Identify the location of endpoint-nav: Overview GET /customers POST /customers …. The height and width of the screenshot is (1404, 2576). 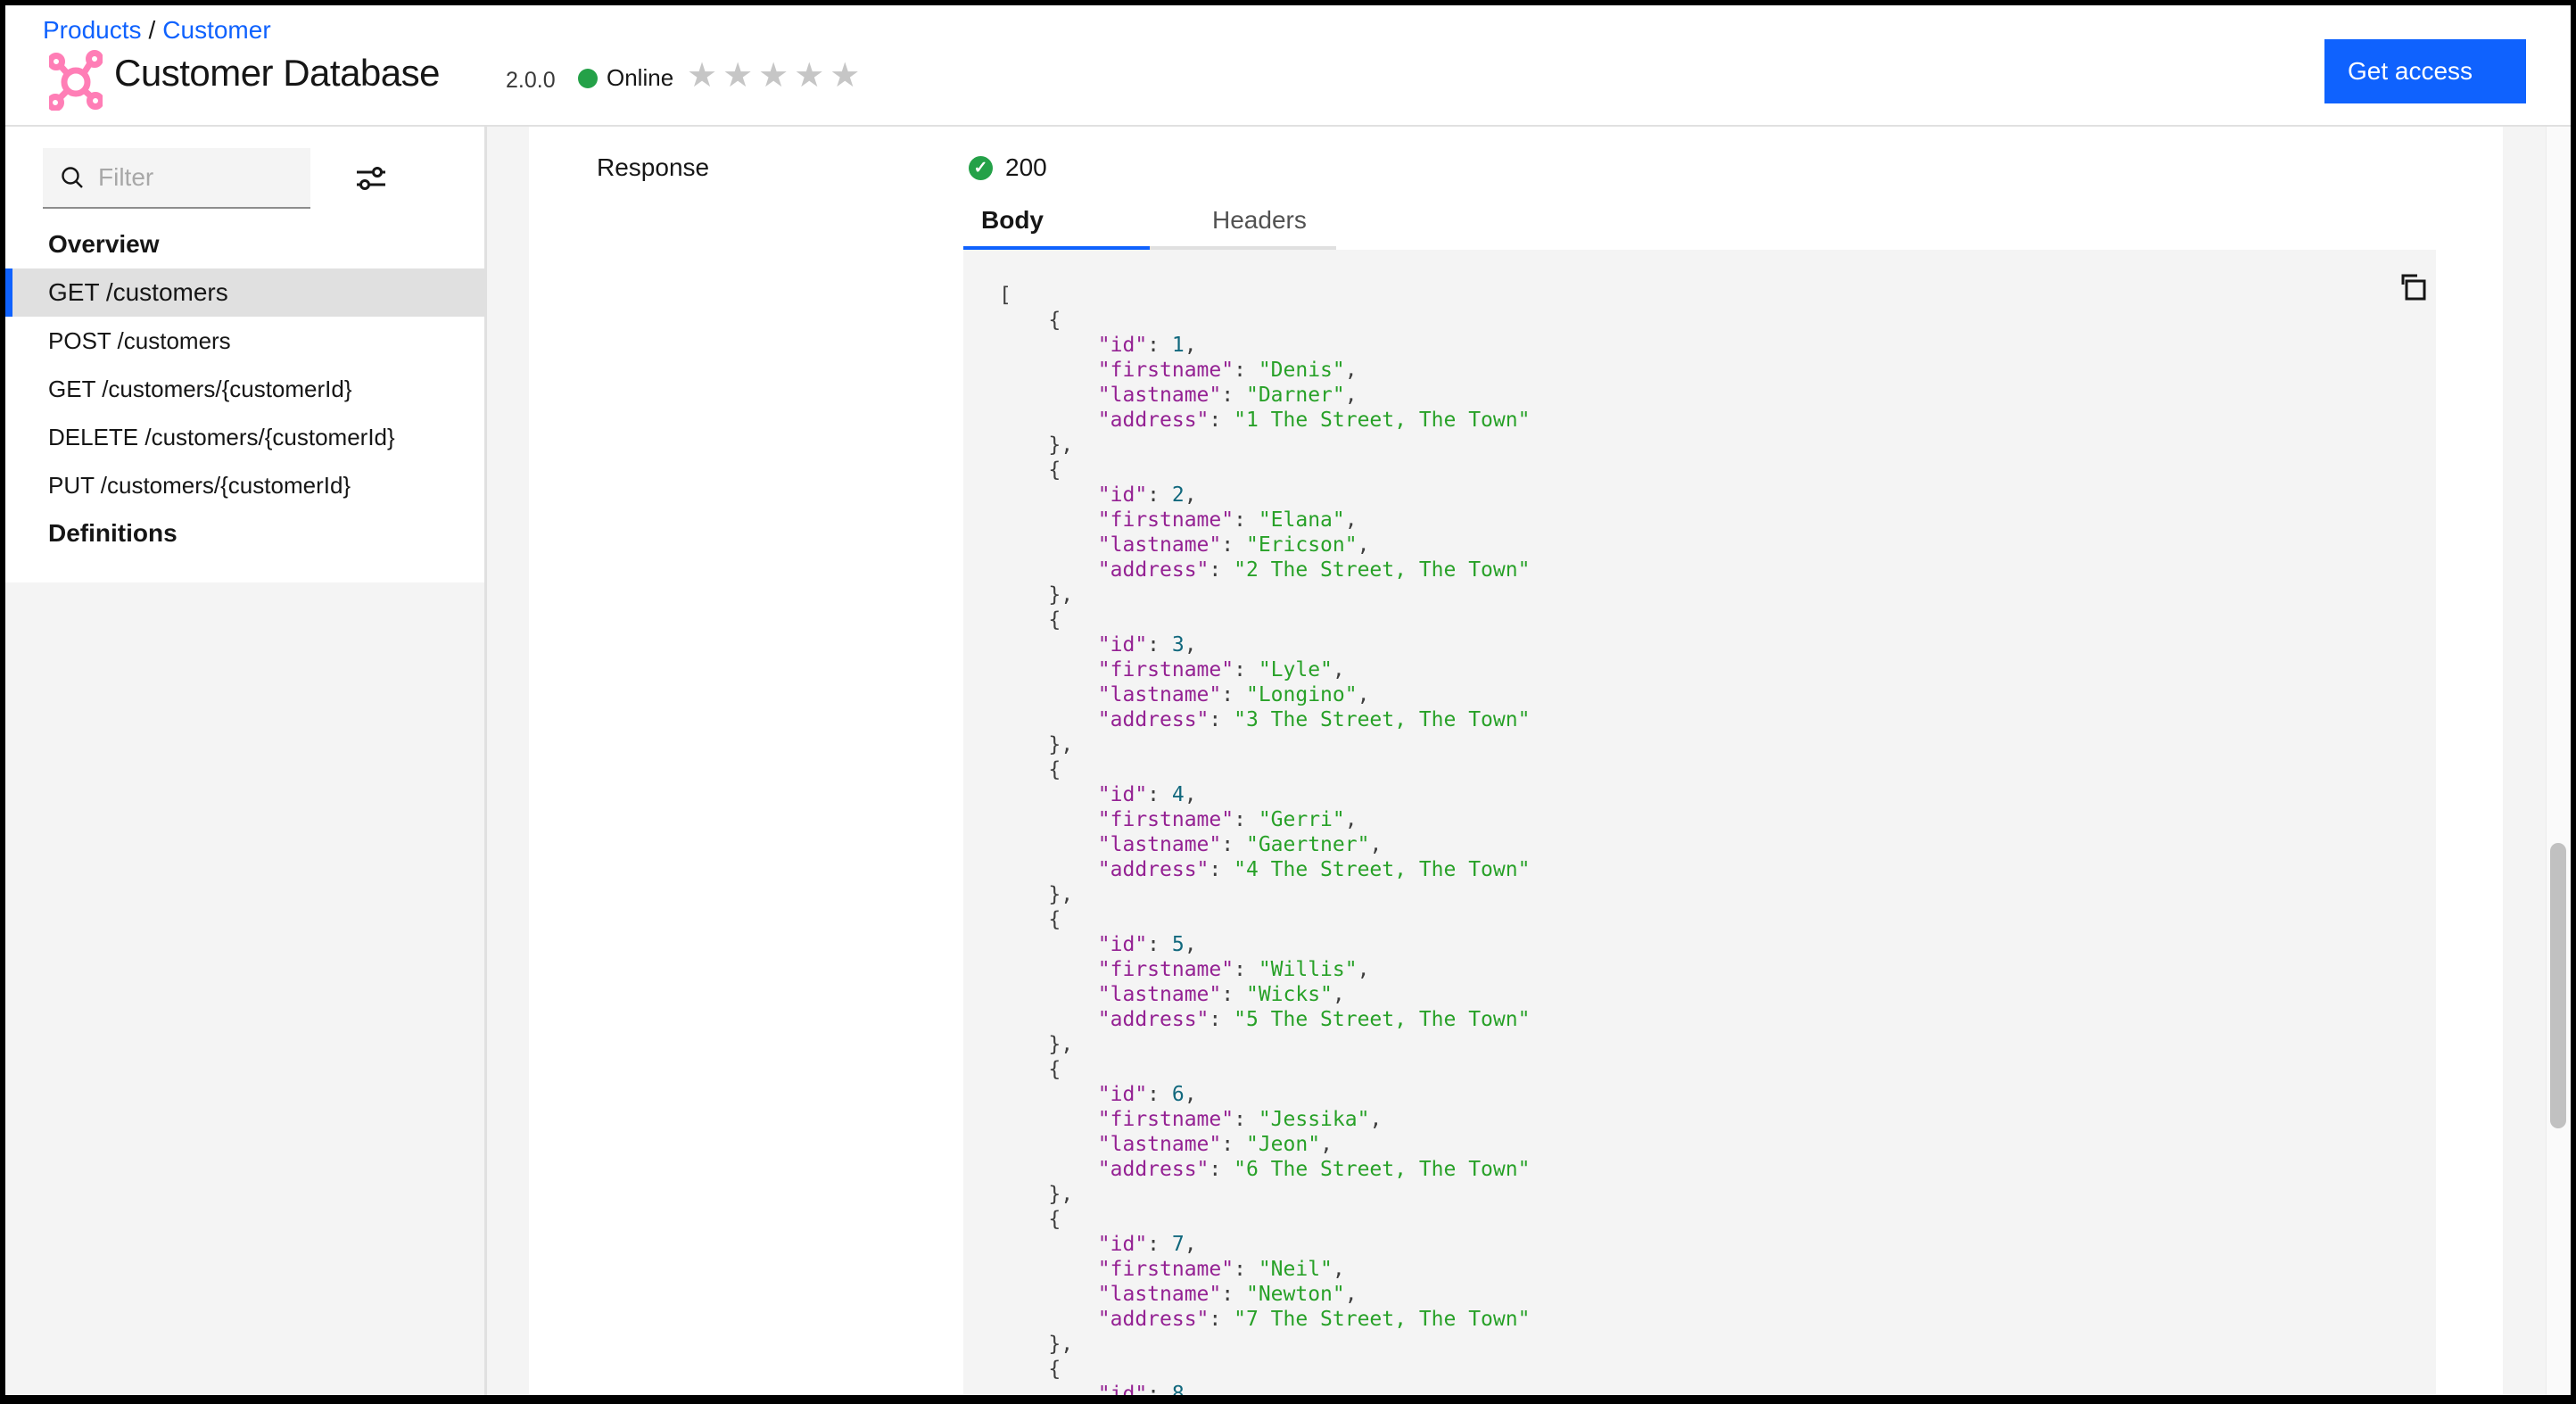
(244, 388).